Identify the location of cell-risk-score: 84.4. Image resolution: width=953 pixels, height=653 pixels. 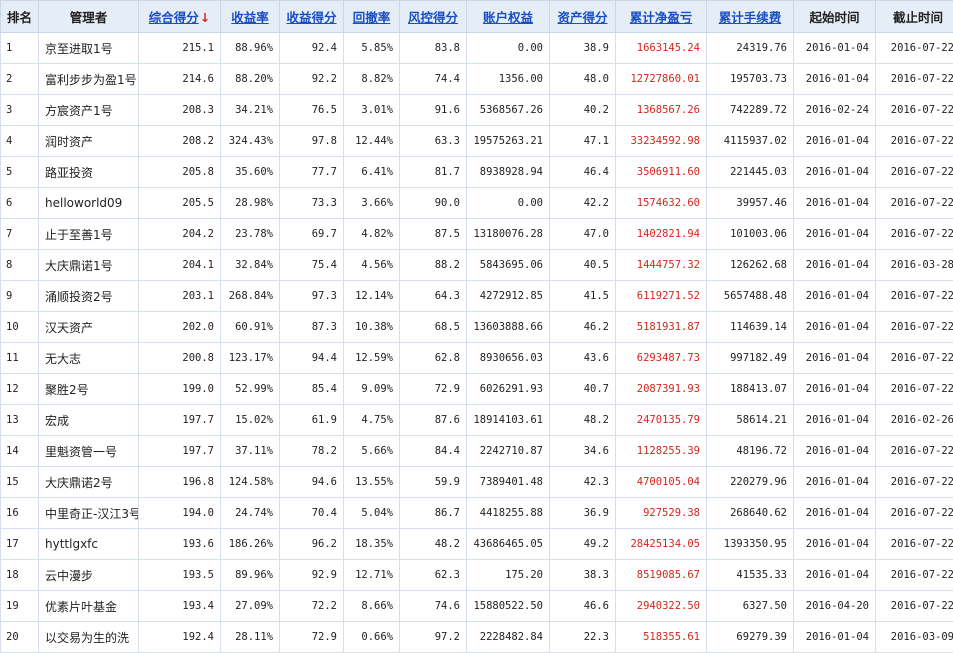
(433, 451).